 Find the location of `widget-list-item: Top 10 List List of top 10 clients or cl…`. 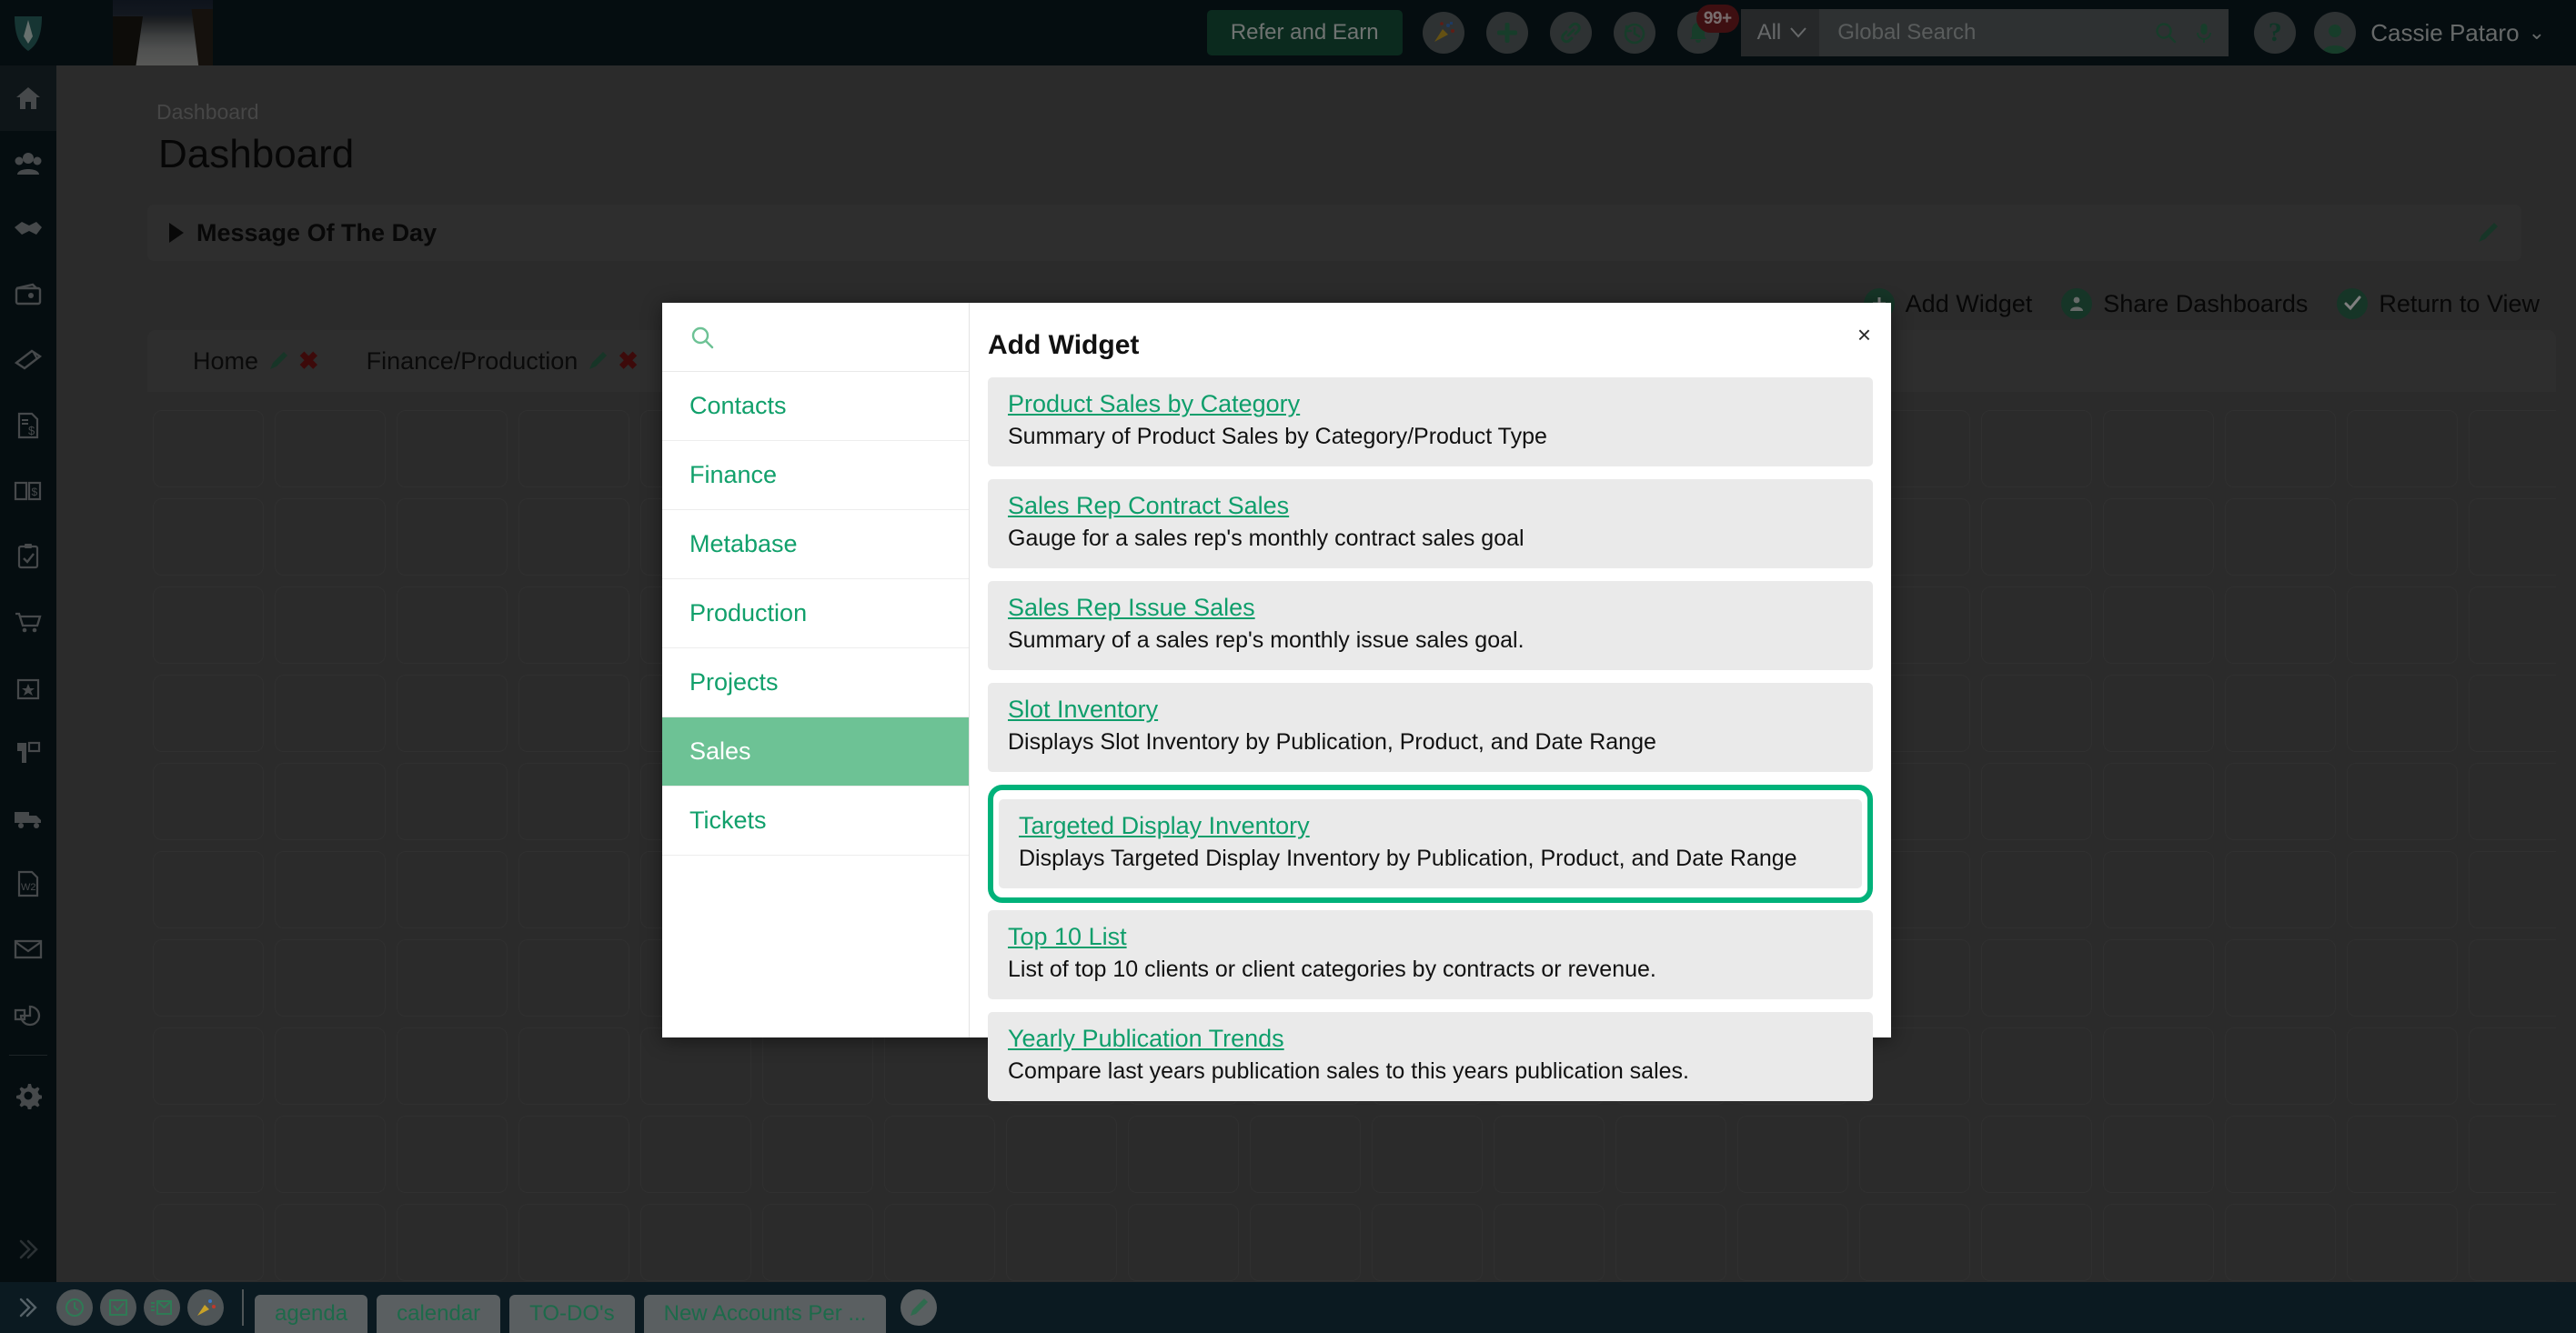

widget-list-item: Top 10 List List of top 10 clients or cl… is located at coordinates (1430, 954).